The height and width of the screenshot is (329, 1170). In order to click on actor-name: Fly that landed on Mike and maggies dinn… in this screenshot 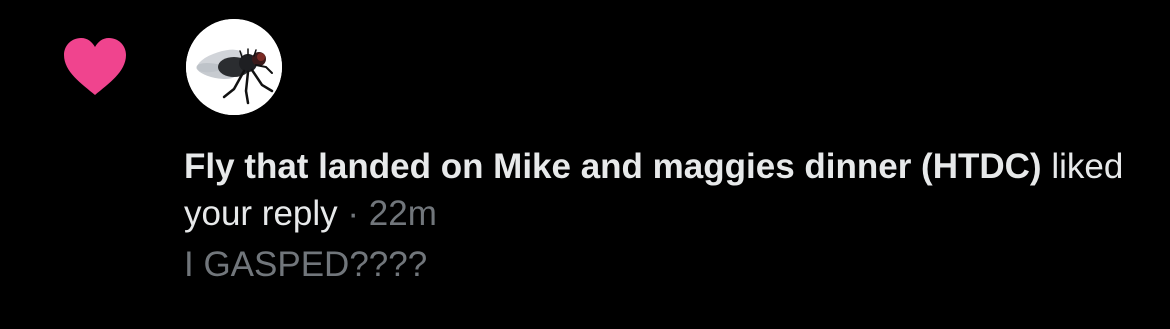, I will do `click(613, 166)`.